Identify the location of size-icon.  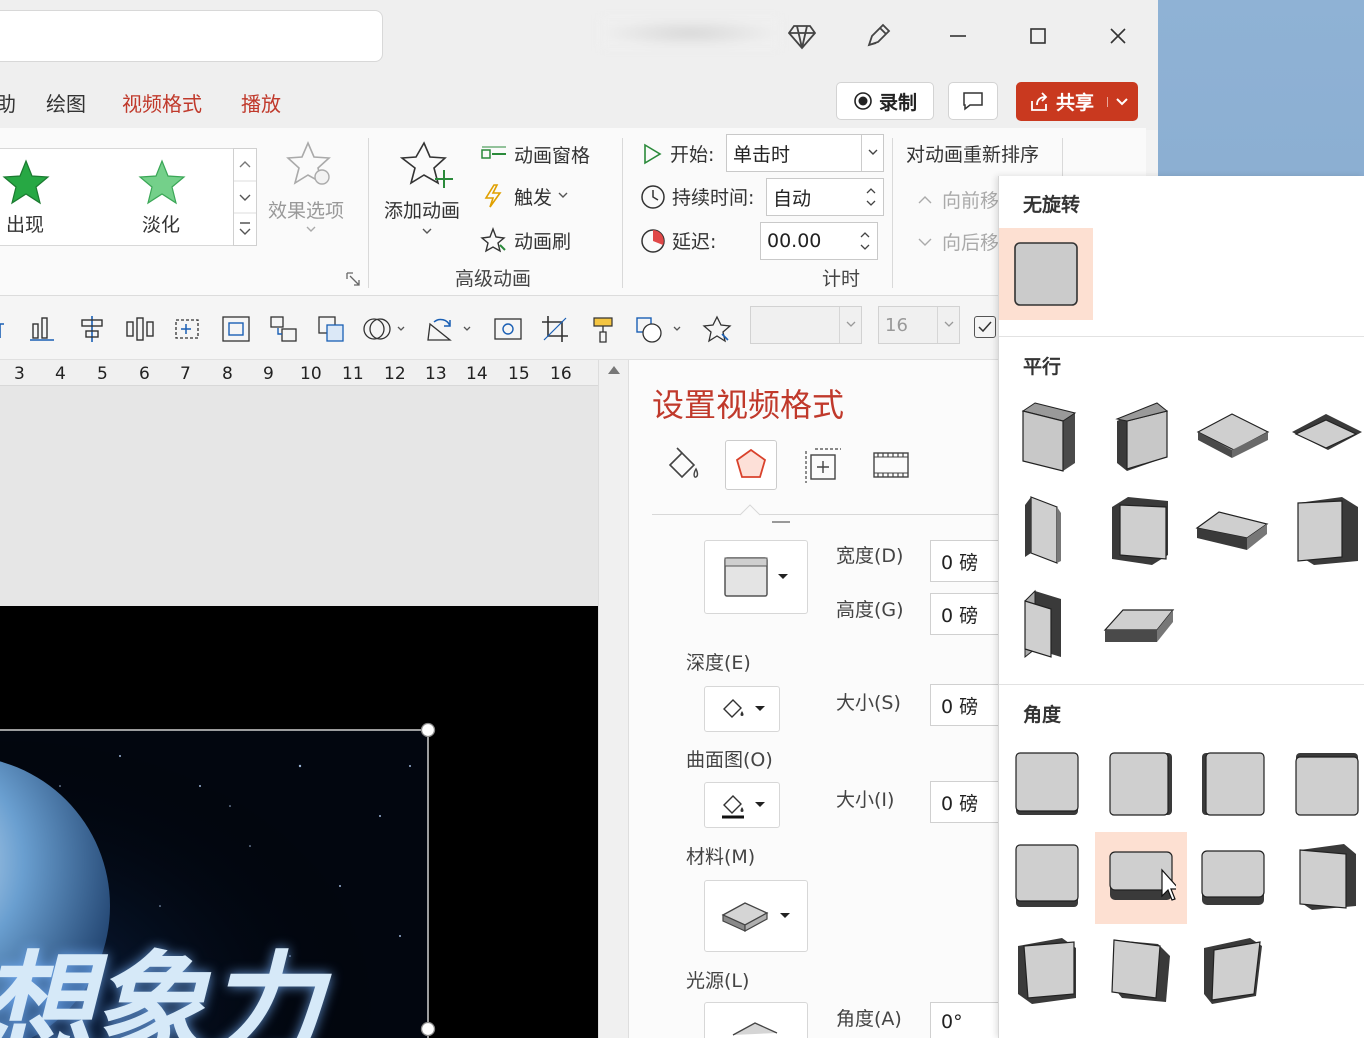
(821, 465).